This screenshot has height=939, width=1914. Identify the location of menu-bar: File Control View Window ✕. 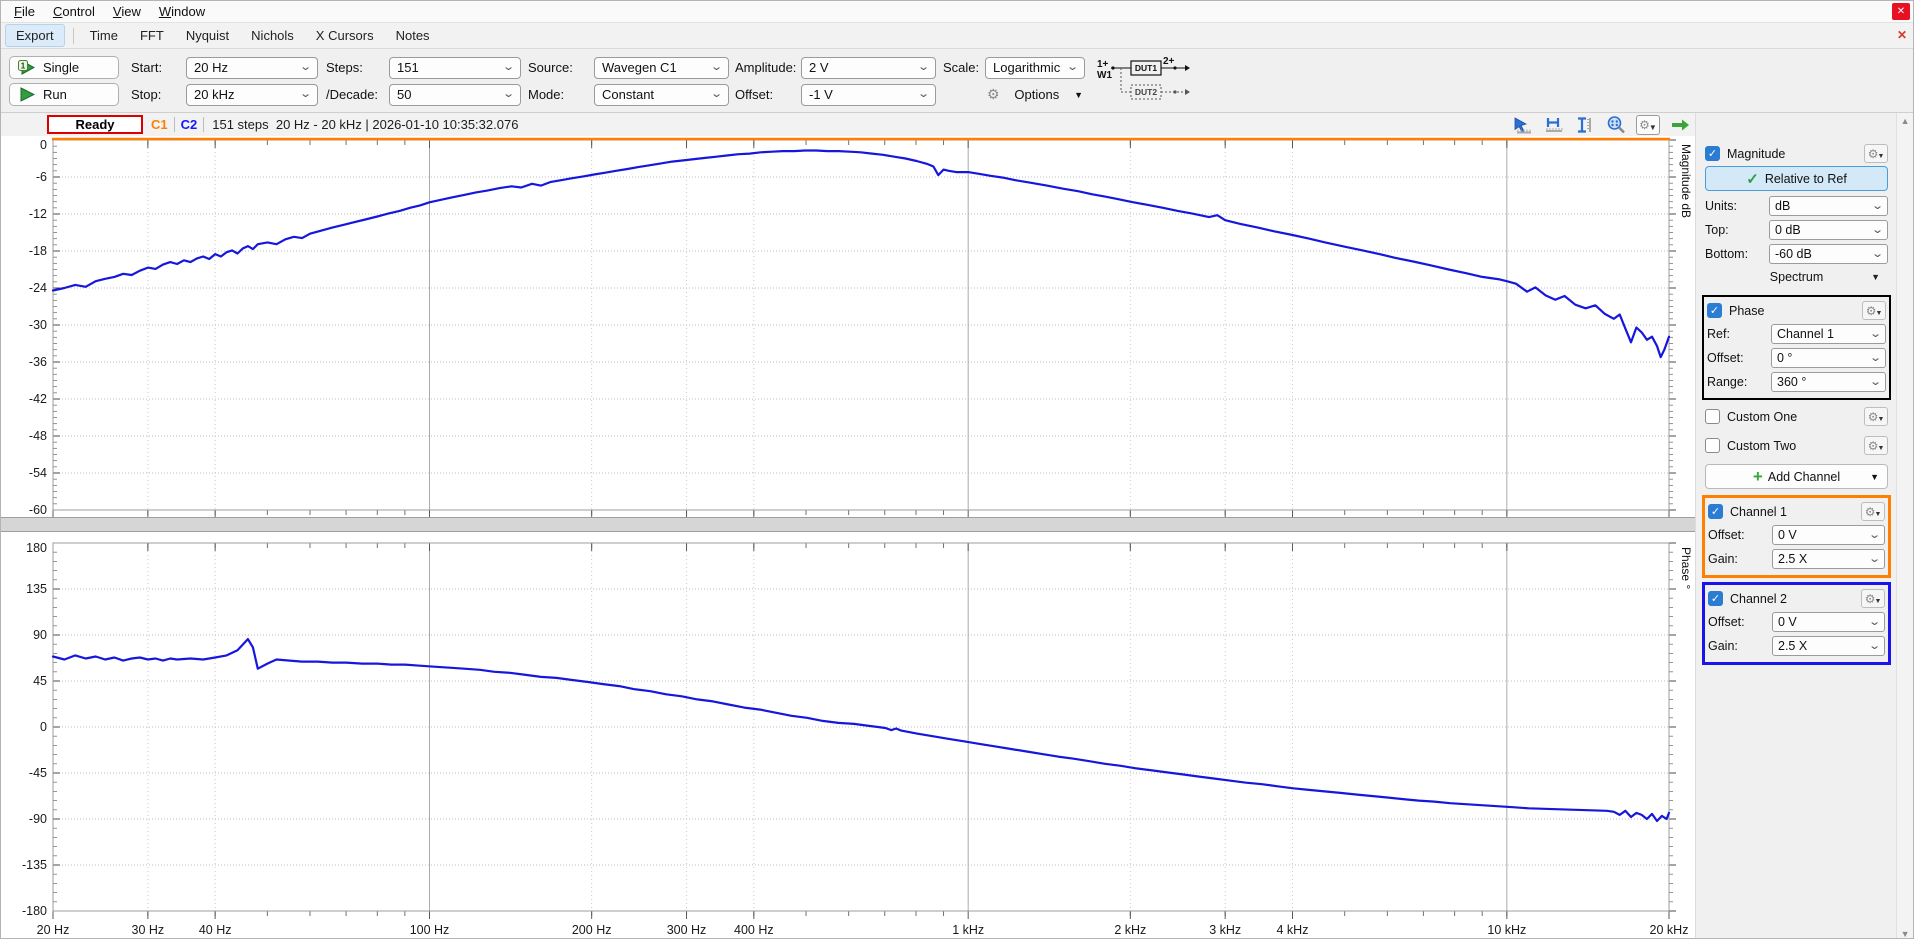
(957, 12).